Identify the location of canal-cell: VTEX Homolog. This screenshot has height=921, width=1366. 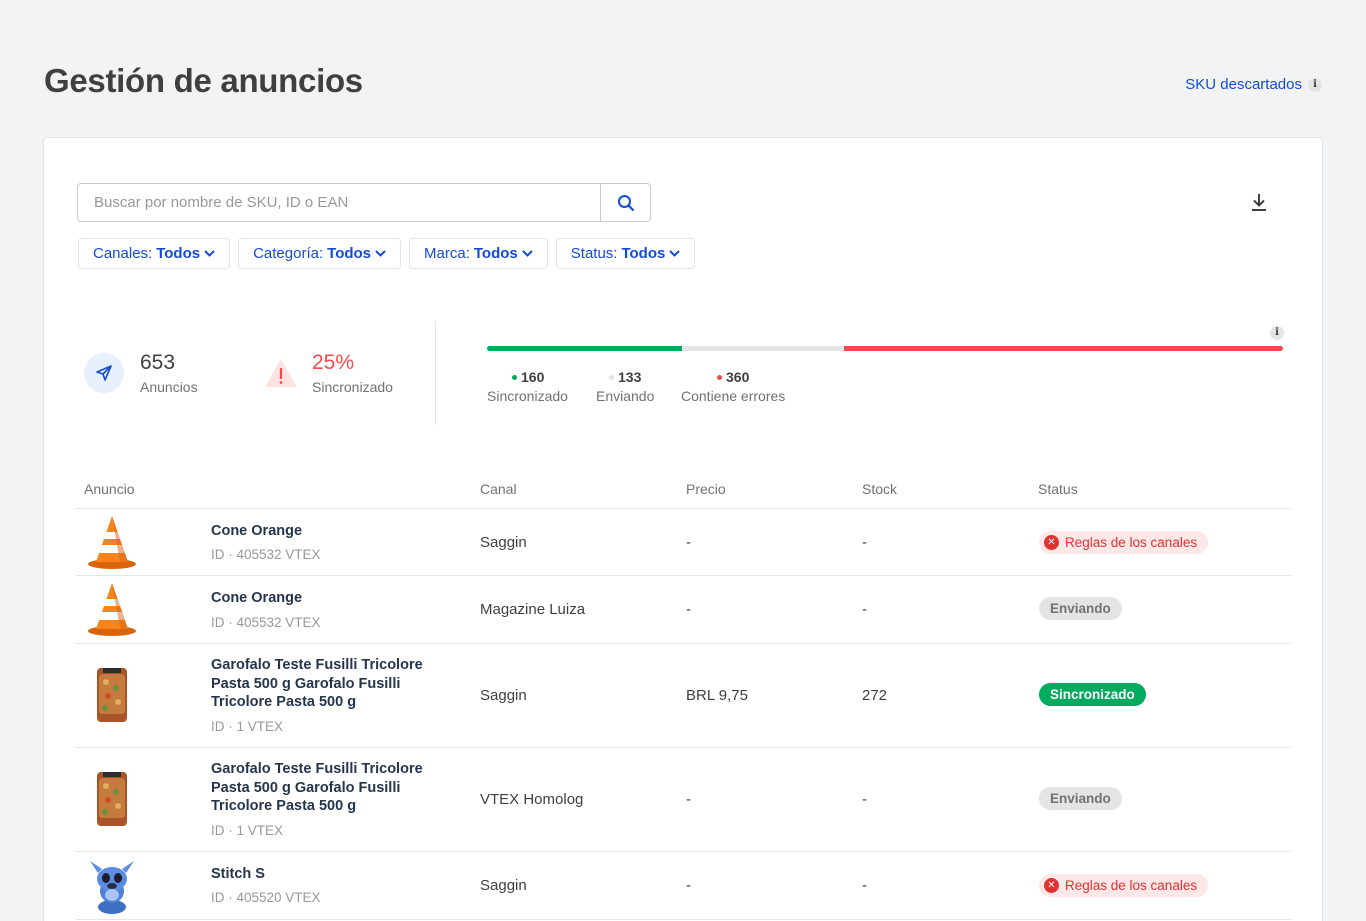
(532, 799).